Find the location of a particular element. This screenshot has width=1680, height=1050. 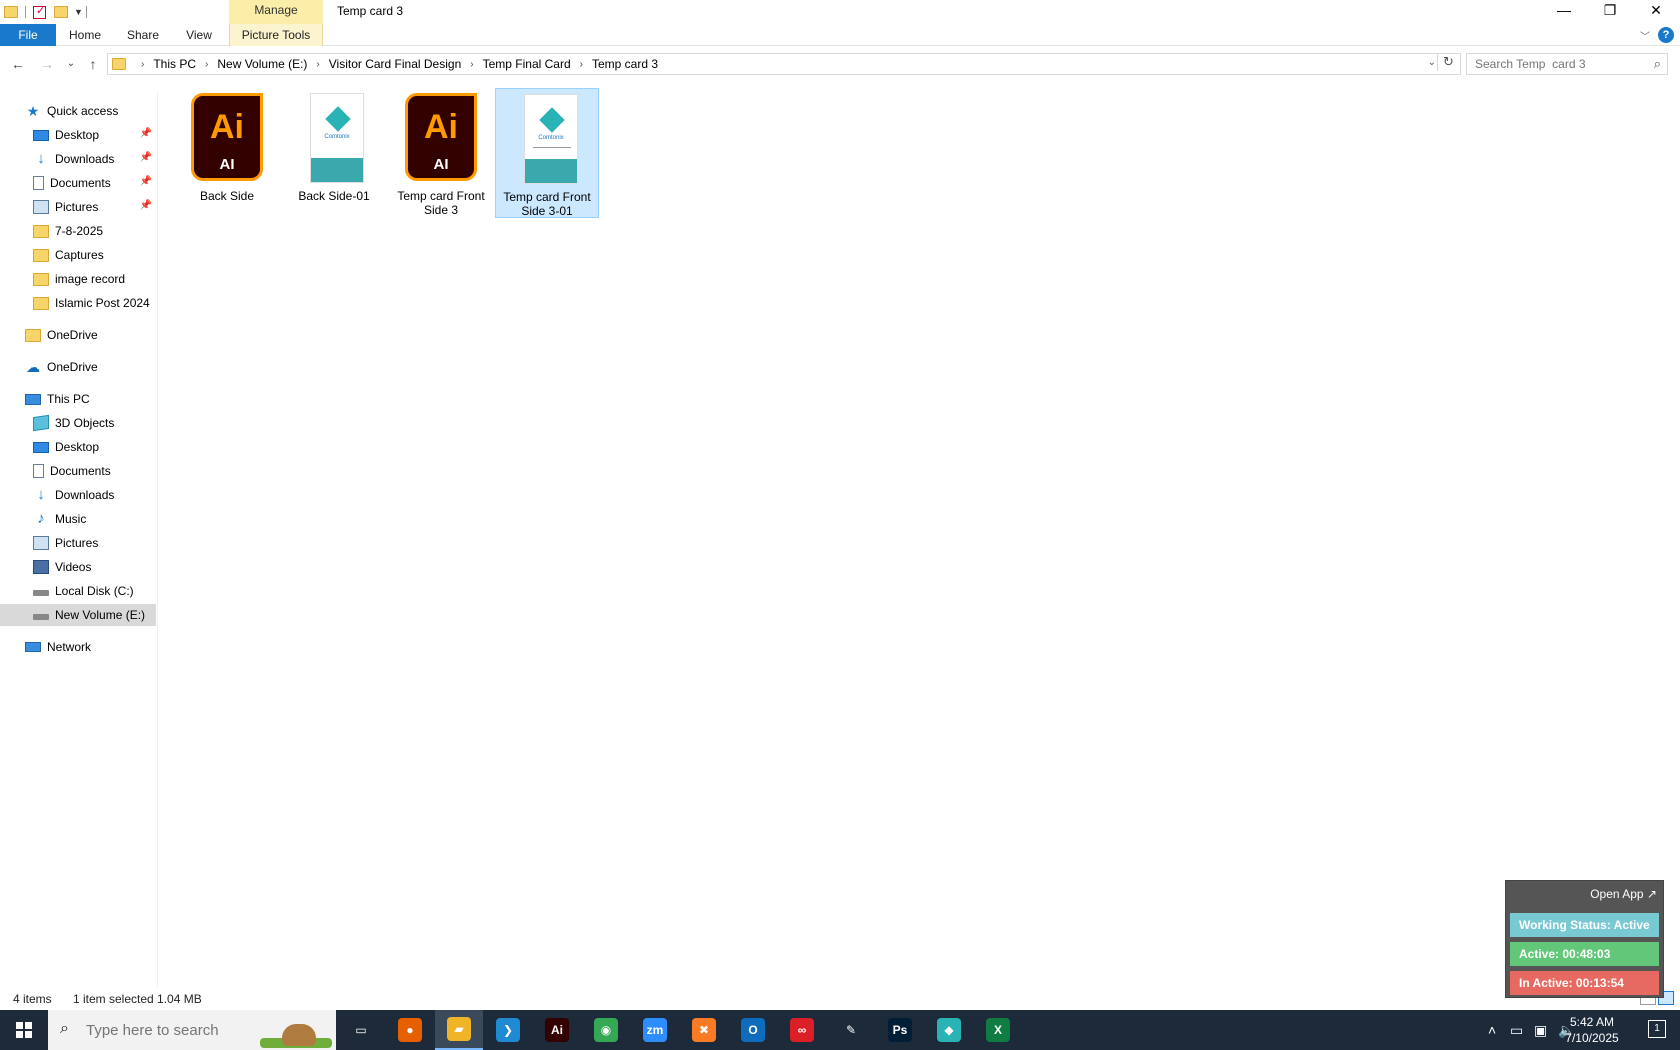

search-input is located at coordinates (1552, 64).